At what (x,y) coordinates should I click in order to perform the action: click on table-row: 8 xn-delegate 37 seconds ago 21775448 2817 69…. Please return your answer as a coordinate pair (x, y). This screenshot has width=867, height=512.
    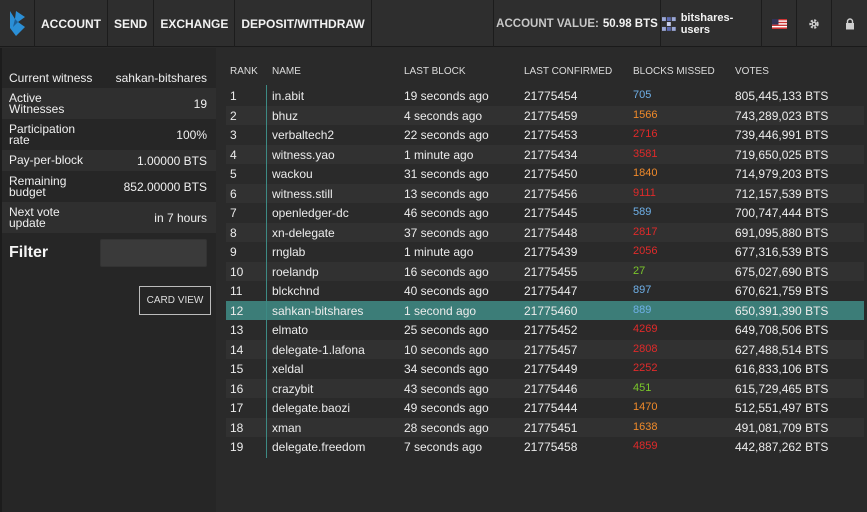
    Looking at the image, I should click on (545, 232).